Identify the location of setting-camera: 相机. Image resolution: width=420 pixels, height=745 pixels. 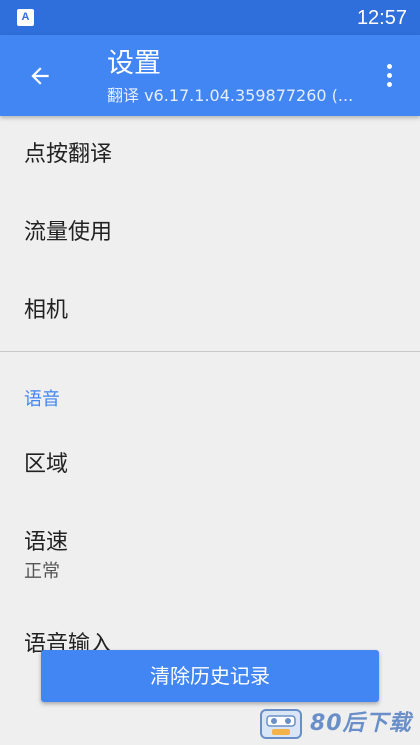
(210, 311).